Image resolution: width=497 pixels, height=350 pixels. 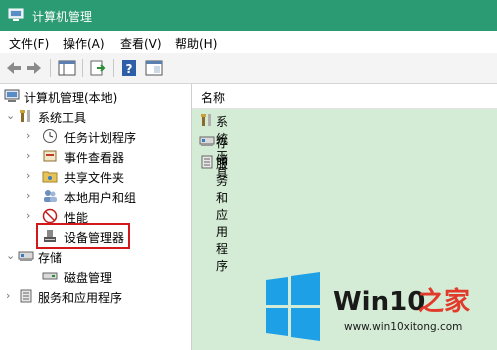 What do you see at coordinates (50, 216) in the screenshot?
I see `performance-icon` at bounding box center [50, 216].